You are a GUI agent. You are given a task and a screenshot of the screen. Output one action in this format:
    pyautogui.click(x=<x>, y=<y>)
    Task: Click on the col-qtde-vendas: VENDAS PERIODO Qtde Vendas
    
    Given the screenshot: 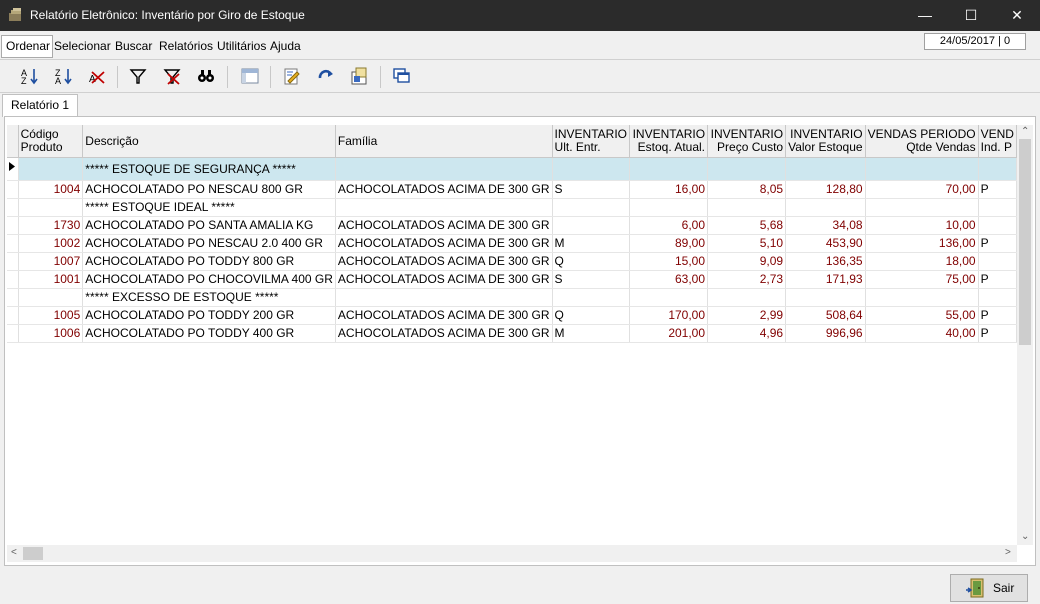 What is the action you would take?
    pyautogui.click(x=922, y=141)
    